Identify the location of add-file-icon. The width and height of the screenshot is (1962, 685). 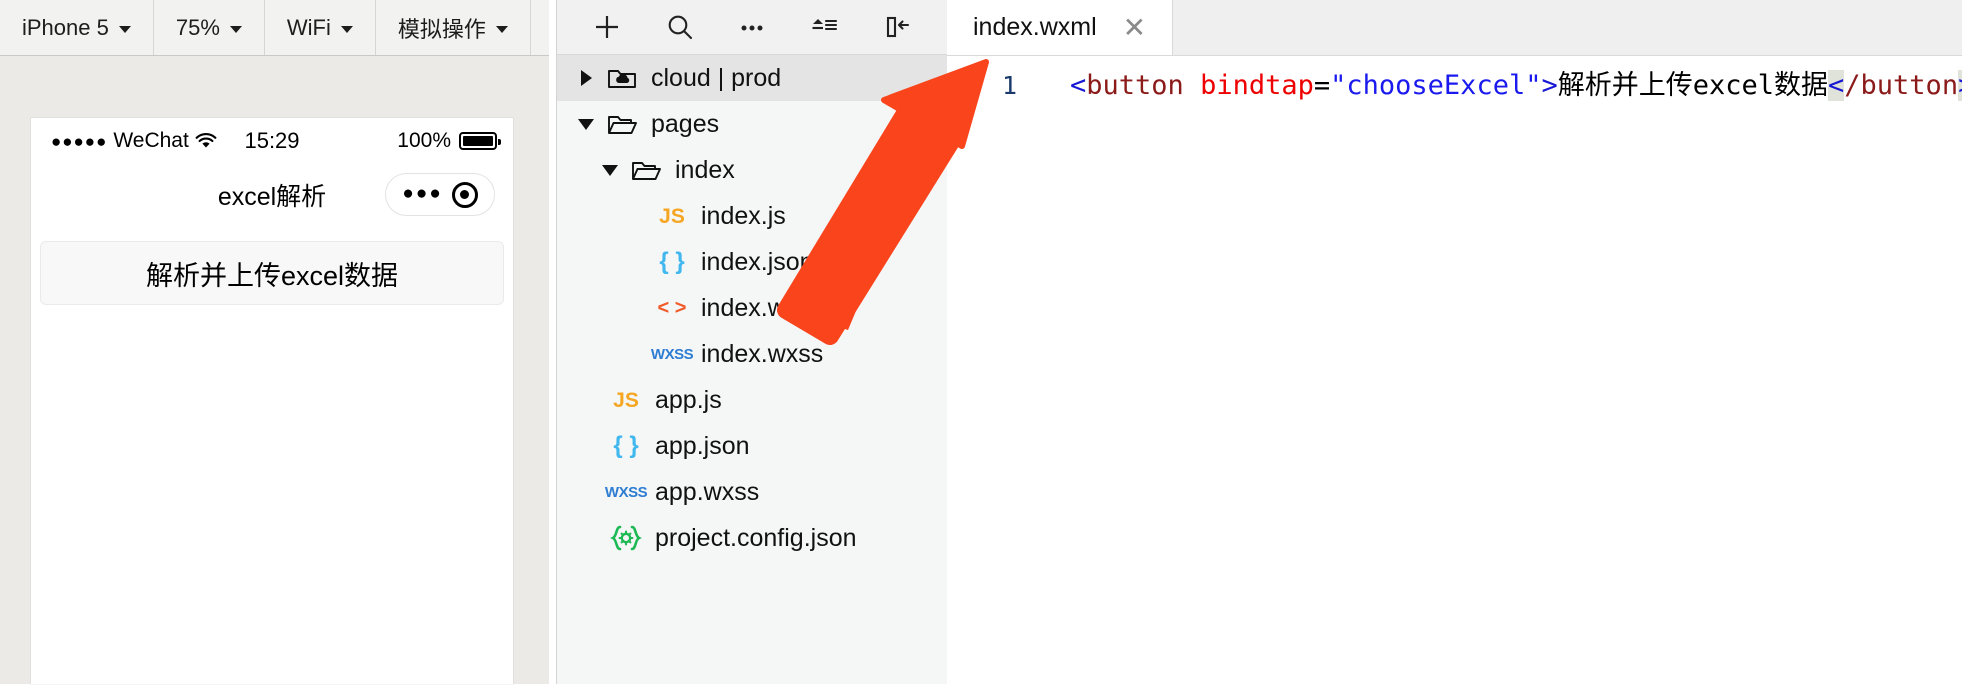
(607, 27).